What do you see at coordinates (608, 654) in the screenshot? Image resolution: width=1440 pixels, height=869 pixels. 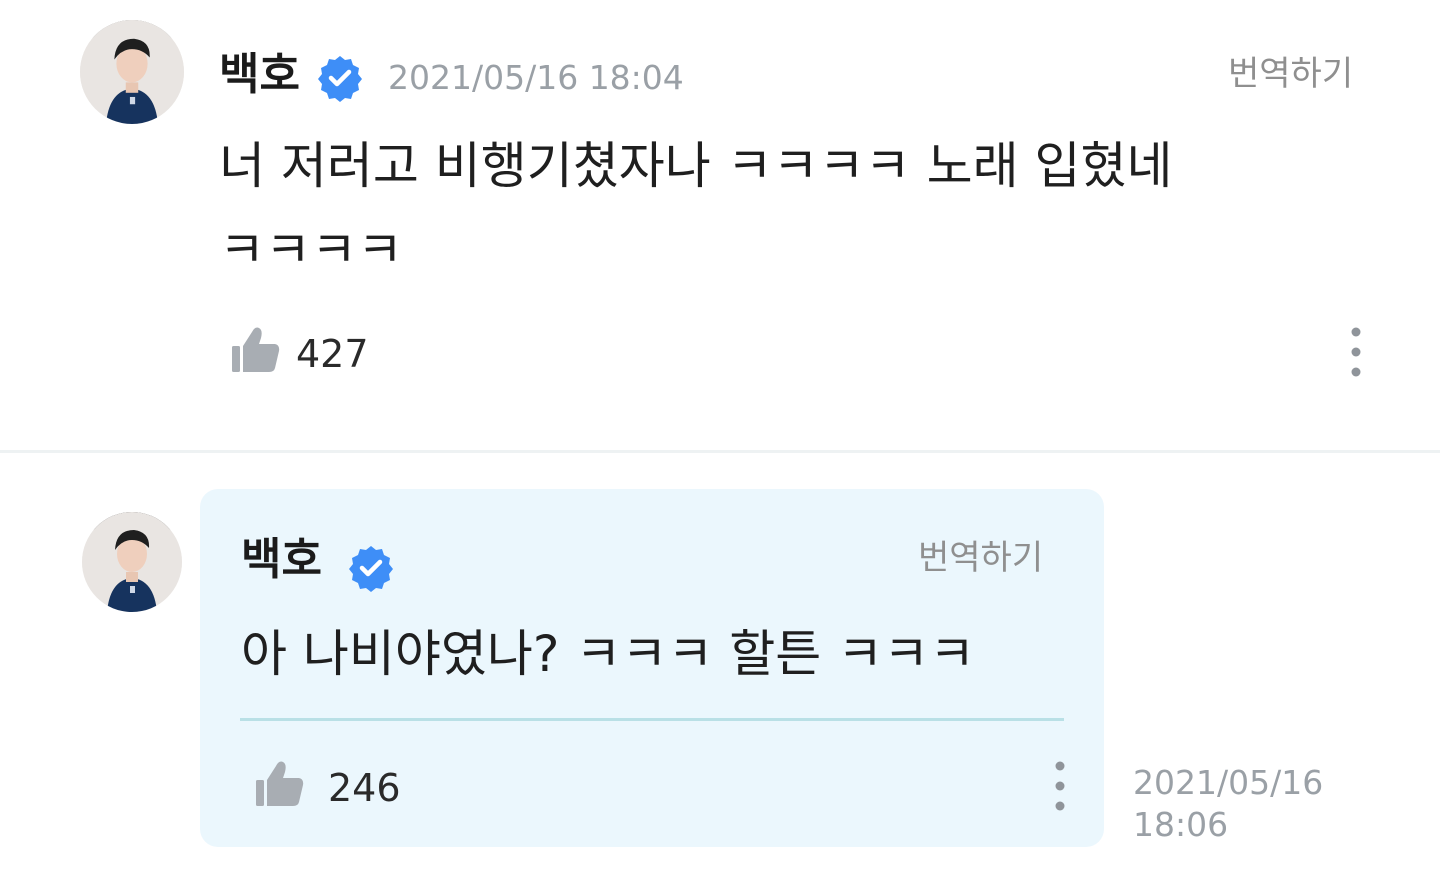 I see `reply-text: 아 나비야였나? ㅋㅋㅋ 할튼 ㅋㅋㅋ` at bounding box center [608, 654].